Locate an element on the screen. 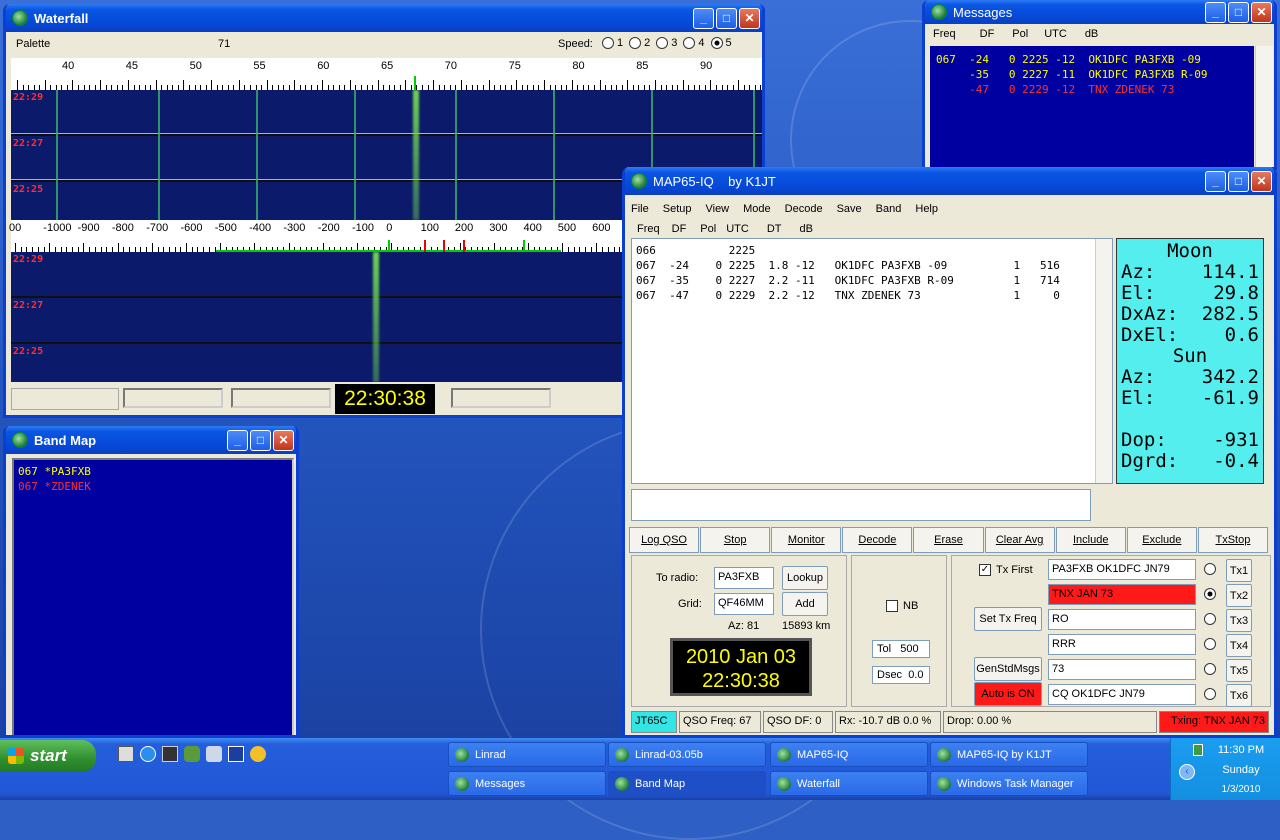  bandmap-row: 067 *ZDENEK is located at coordinates (153, 486).